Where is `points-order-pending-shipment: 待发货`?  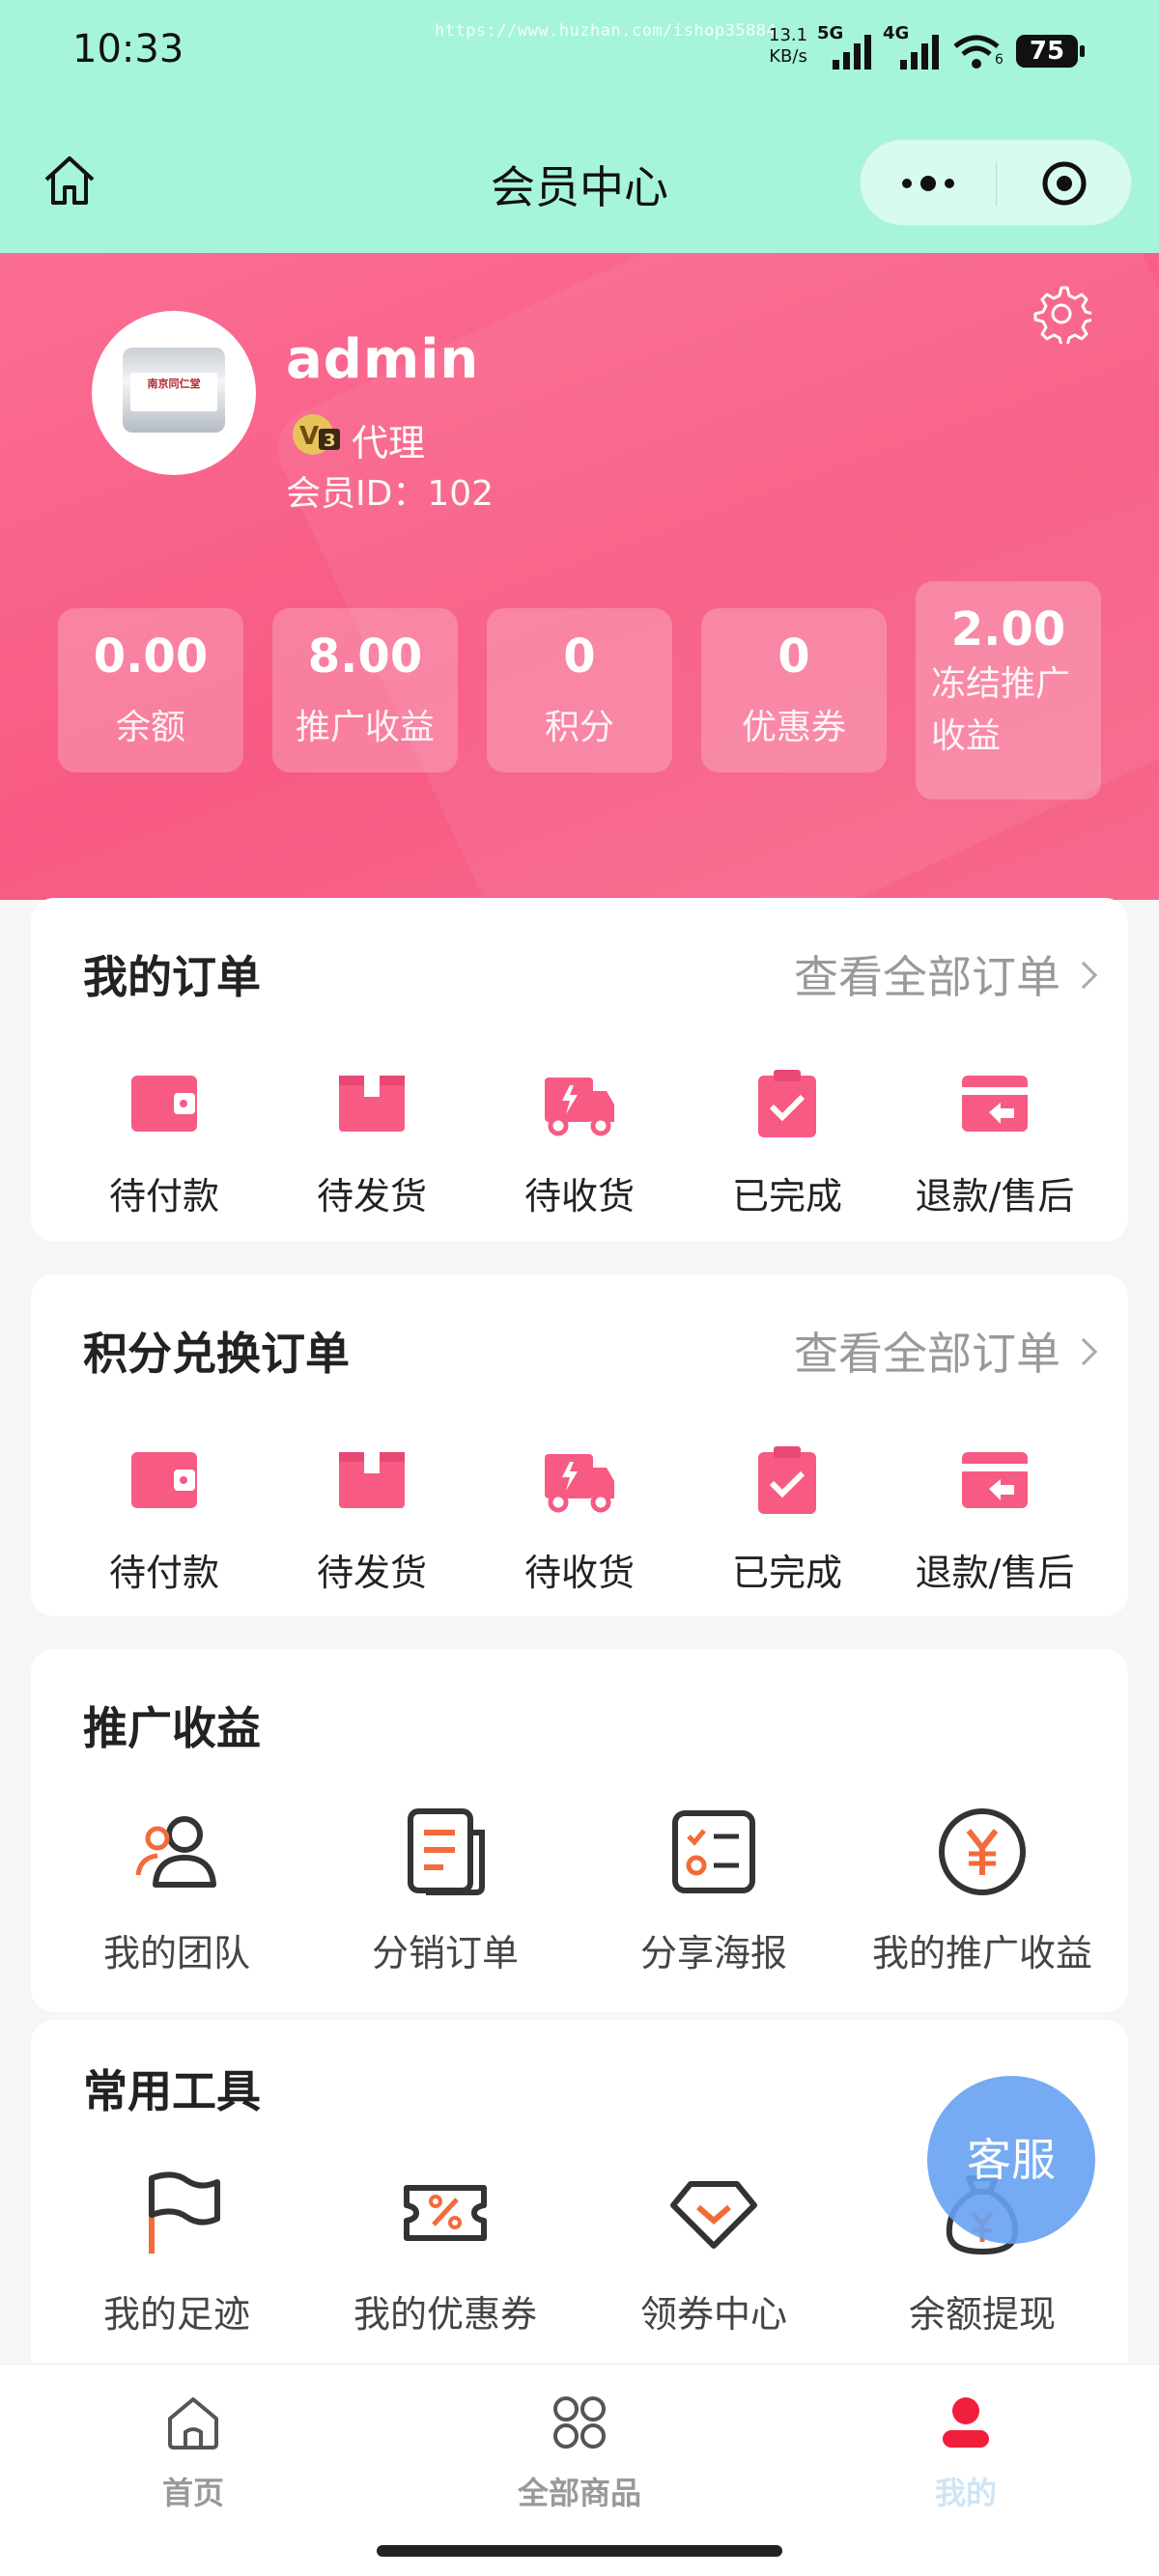 points-order-pending-shipment: 待发货 is located at coordinates (371, 1520).